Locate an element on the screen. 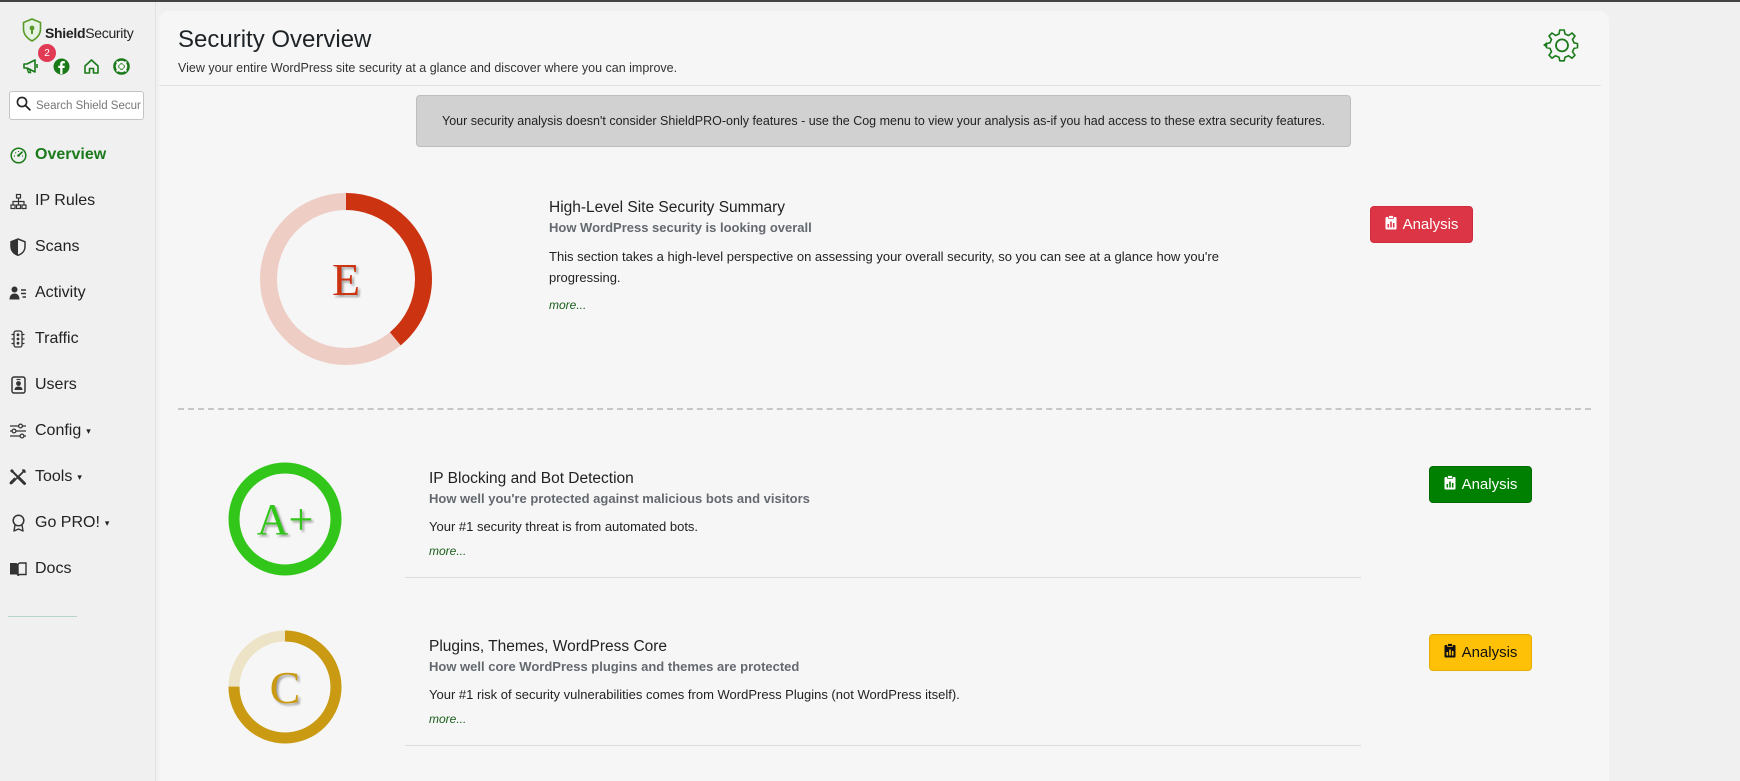 The width and height of the screenshot is (1740, 781). sidebar-item-tools: Tools ▾ is located at coordinates (78, 477).